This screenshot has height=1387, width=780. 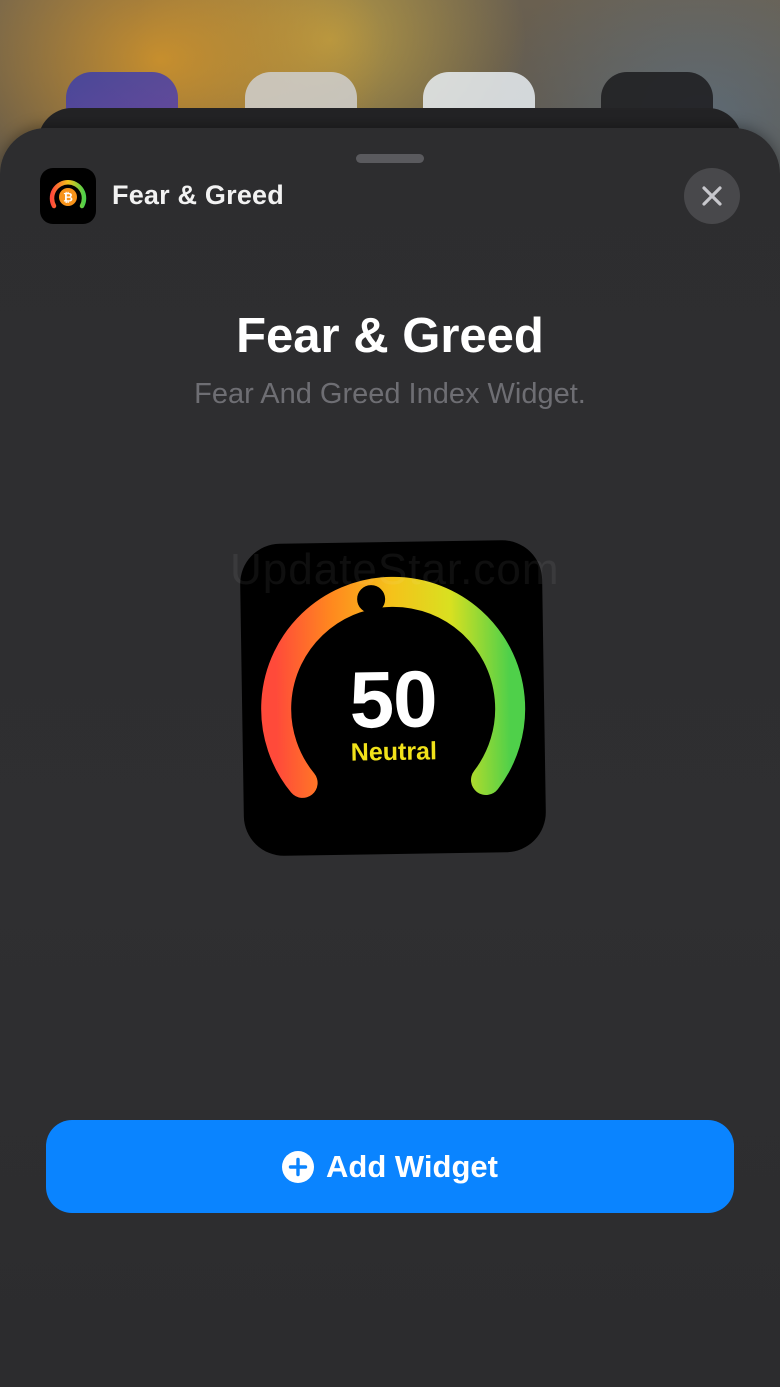 What do you see at coordinates (412, 1166) in the screenshot?
I see `add-widget-label: Add Widget` at bounding box center [412, 1166].